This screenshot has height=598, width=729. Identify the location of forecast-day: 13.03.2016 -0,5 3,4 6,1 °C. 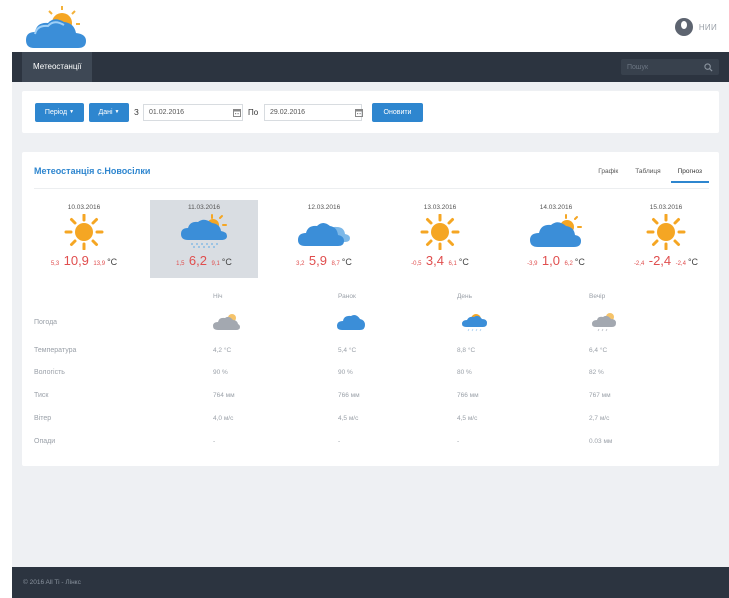
(440, 239).